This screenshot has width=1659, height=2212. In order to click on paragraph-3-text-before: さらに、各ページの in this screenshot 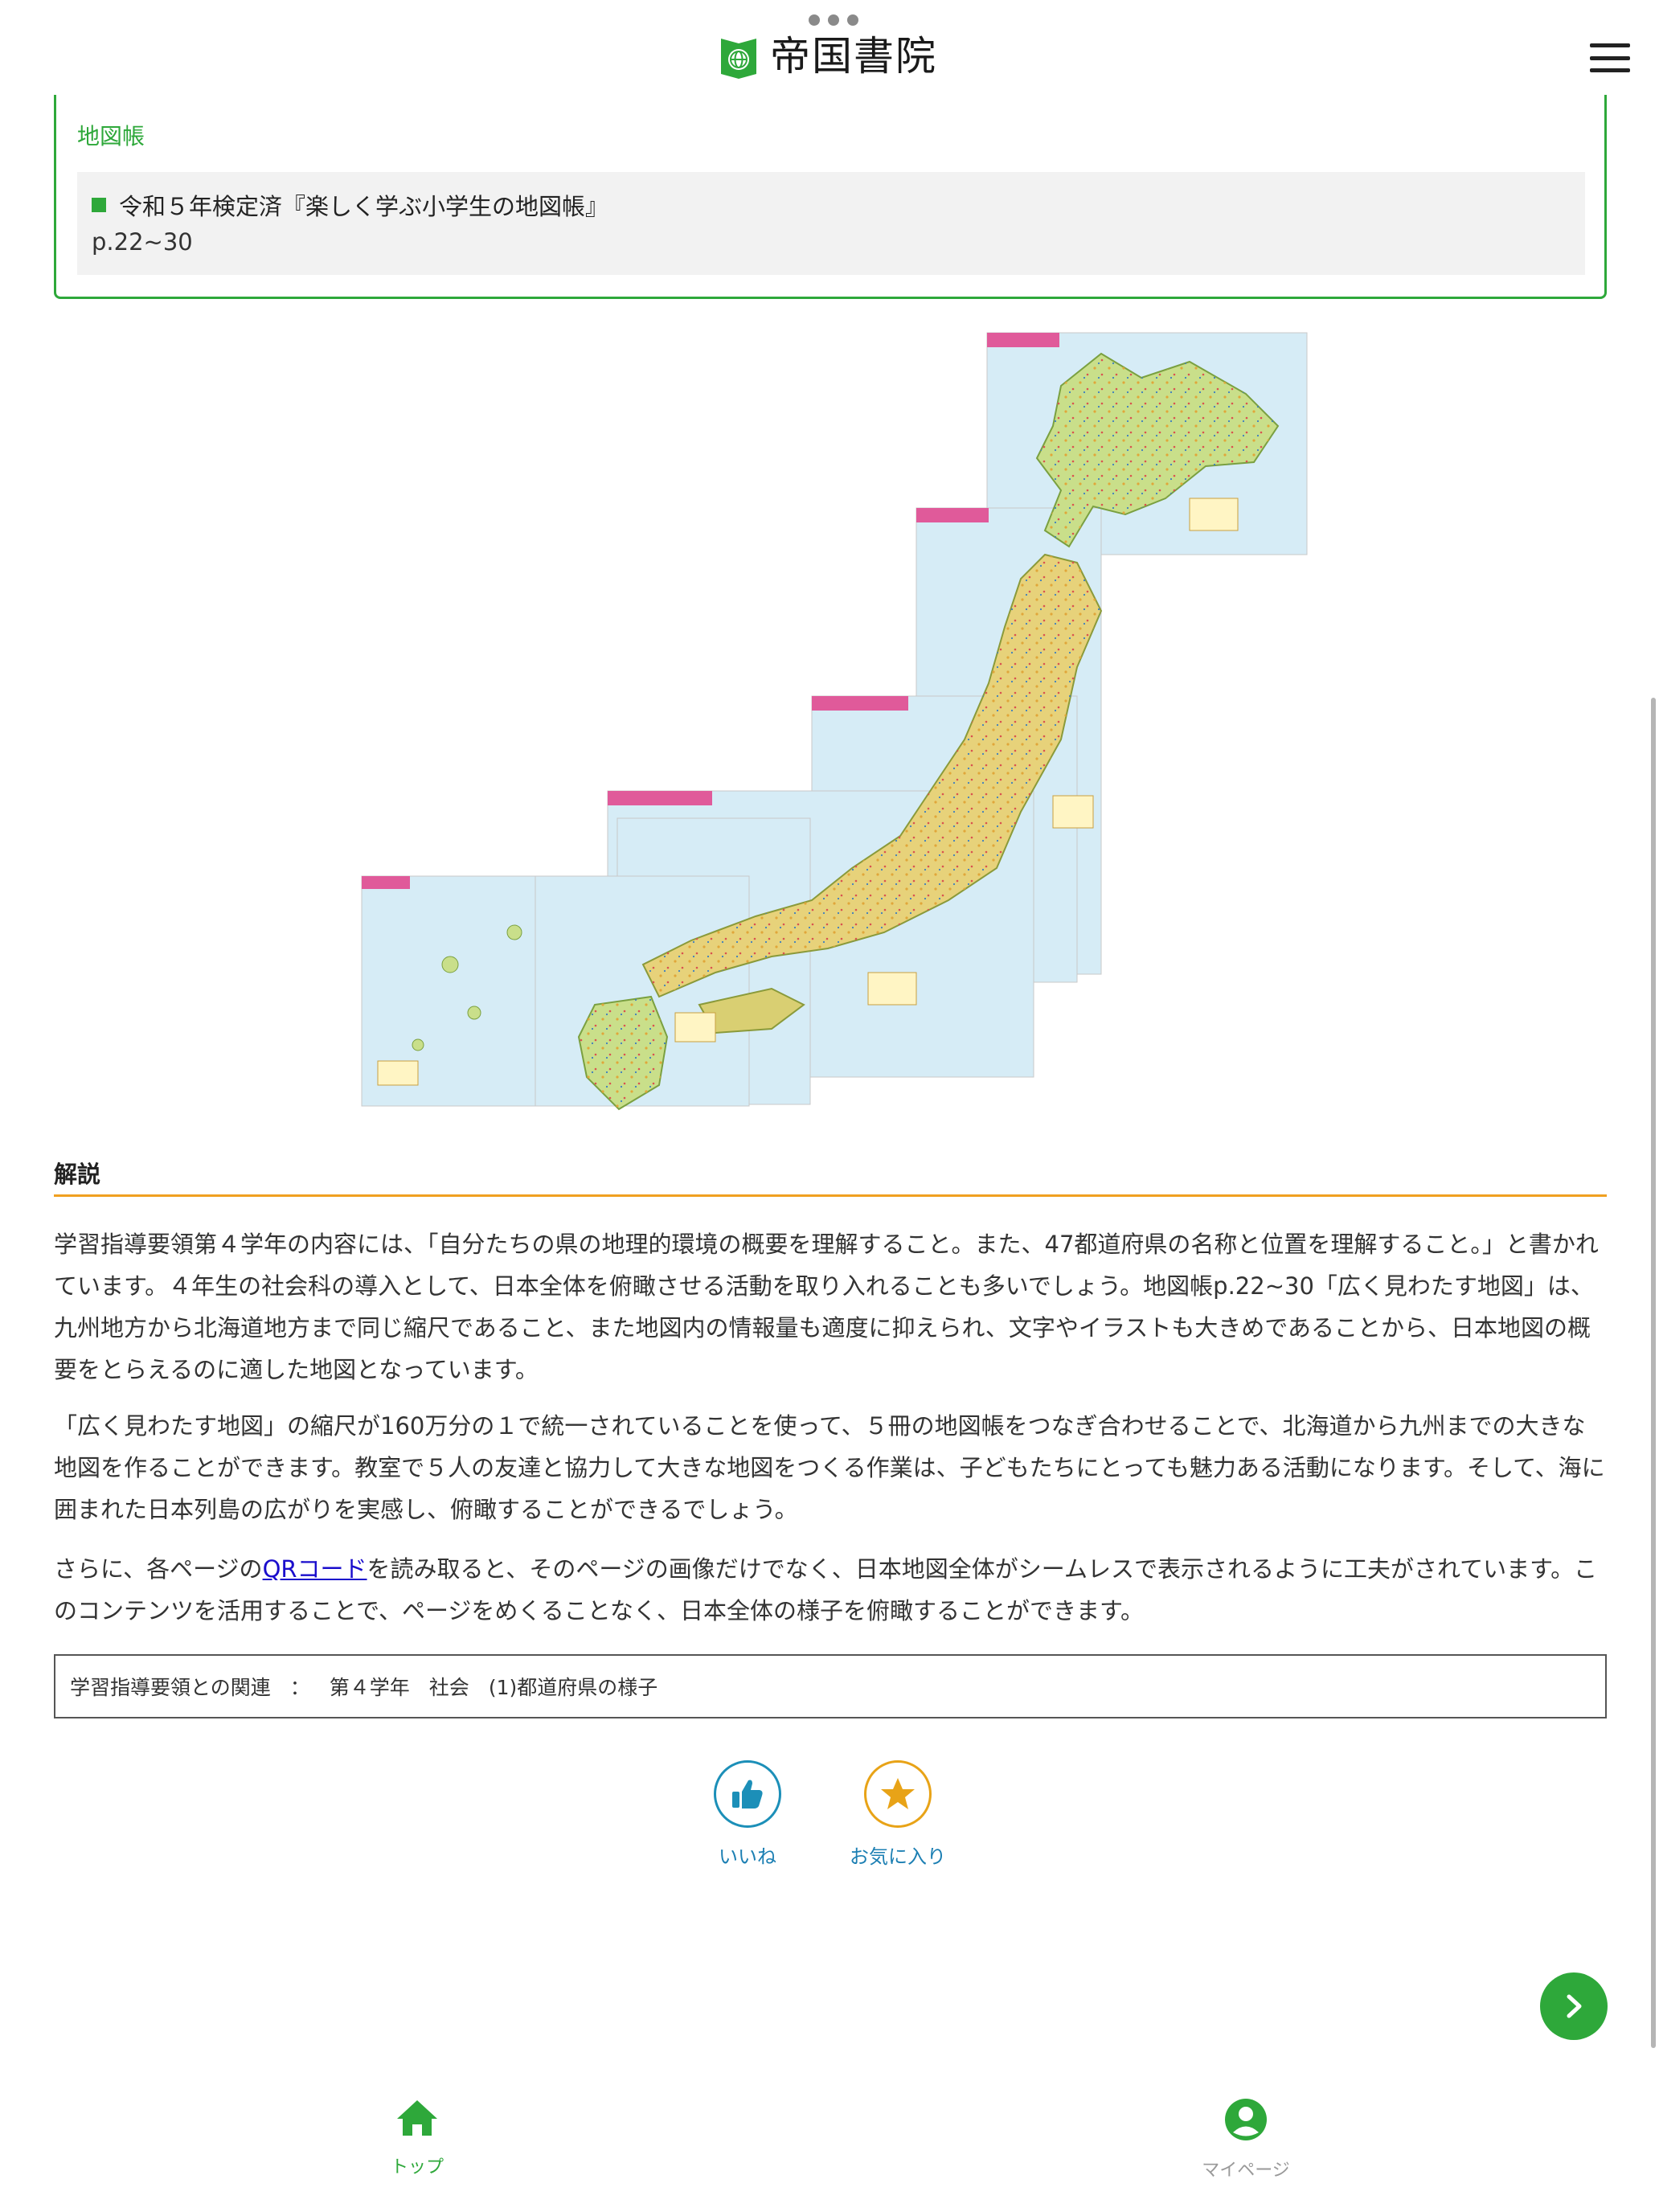, I will do `click(158, 1569)`.